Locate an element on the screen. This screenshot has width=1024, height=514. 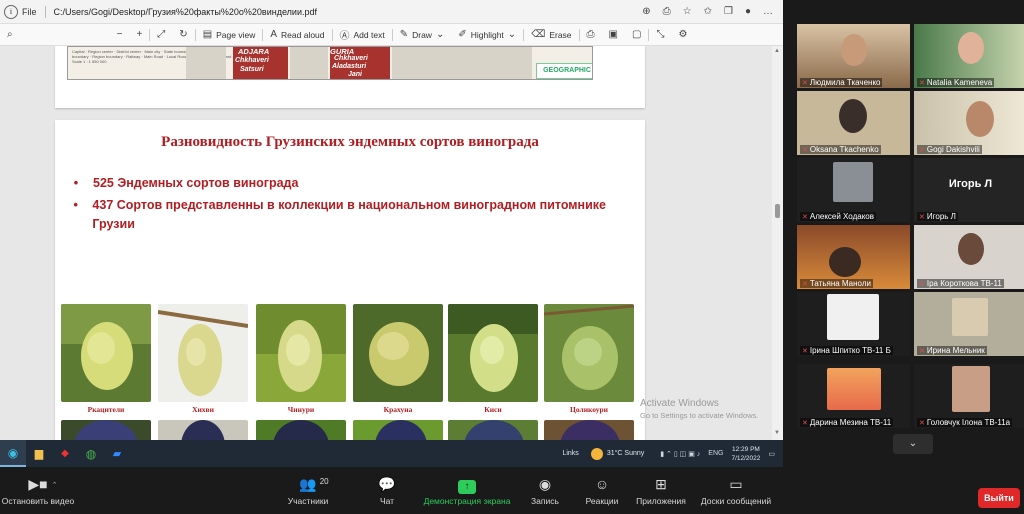
taskbar-explorer: ▆ is located at coordinates (39, 453).